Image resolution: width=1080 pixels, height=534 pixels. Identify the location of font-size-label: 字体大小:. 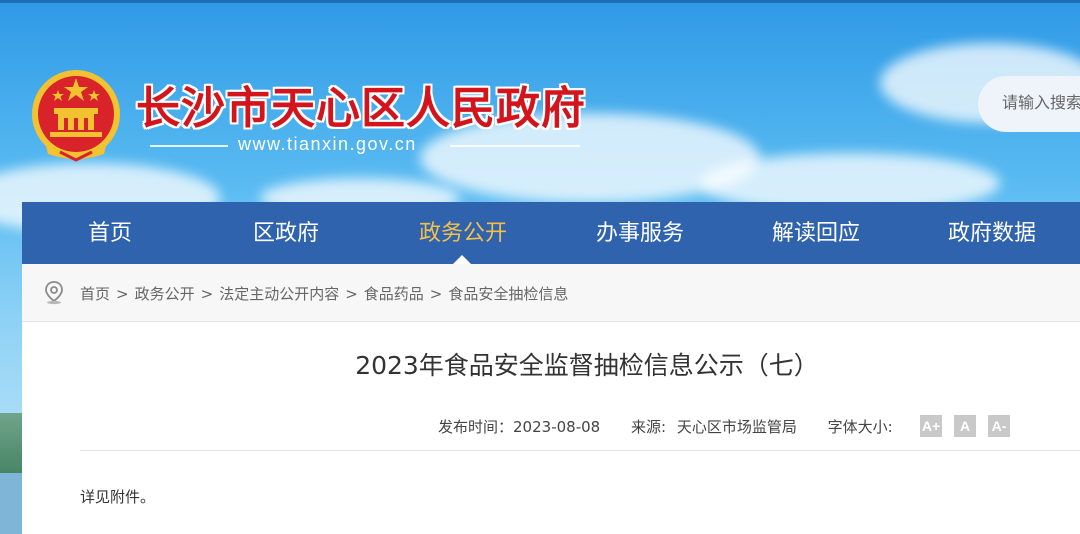
(860, 427).